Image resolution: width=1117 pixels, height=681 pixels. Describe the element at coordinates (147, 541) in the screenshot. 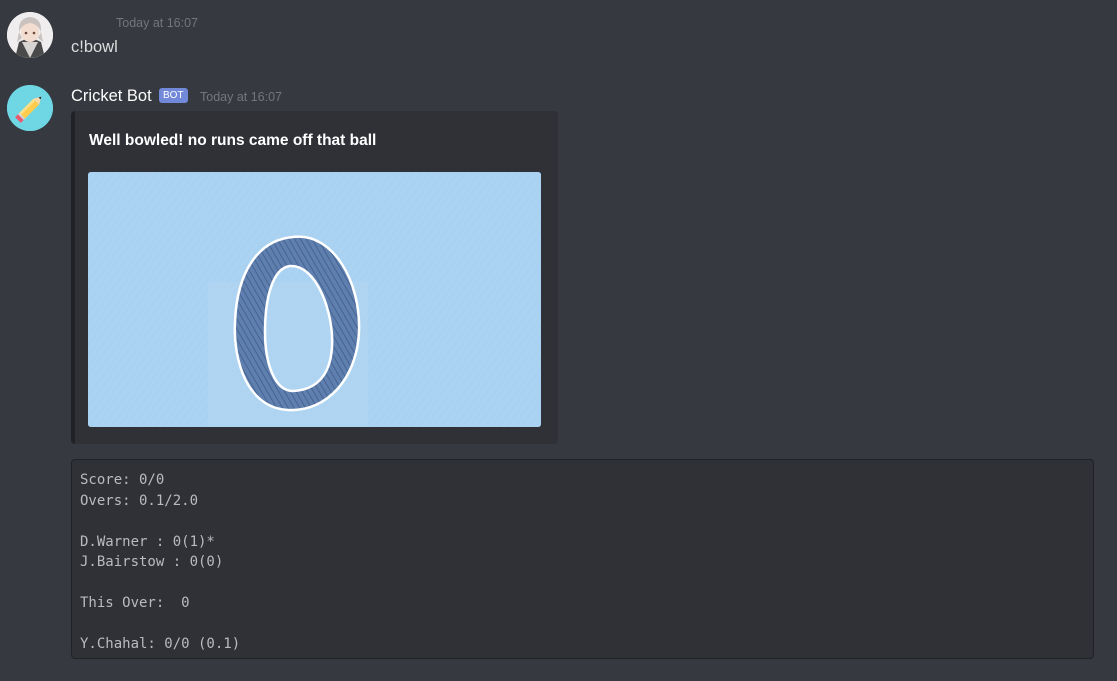

I see `batsman-line: D.Warner : 0(1)*` at that location.